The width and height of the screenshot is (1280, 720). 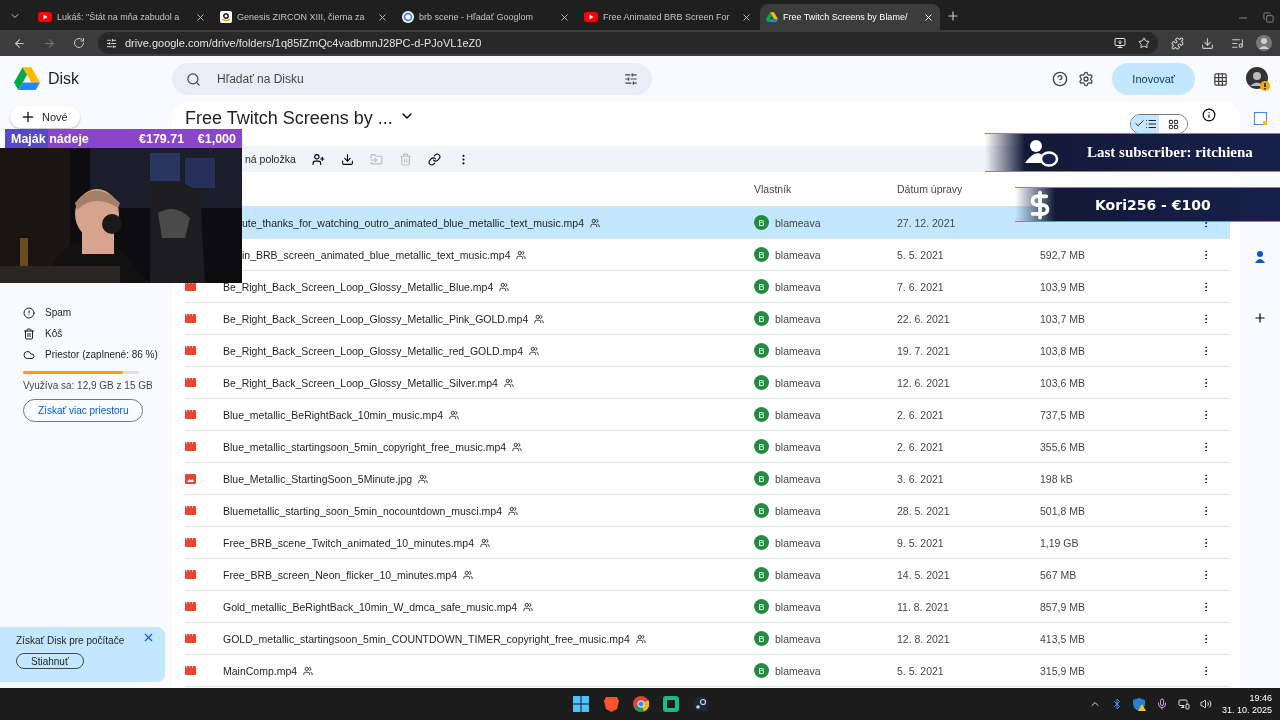 I want to click on modified-date: 11. 8. 2021, so click(x=923, y=606).